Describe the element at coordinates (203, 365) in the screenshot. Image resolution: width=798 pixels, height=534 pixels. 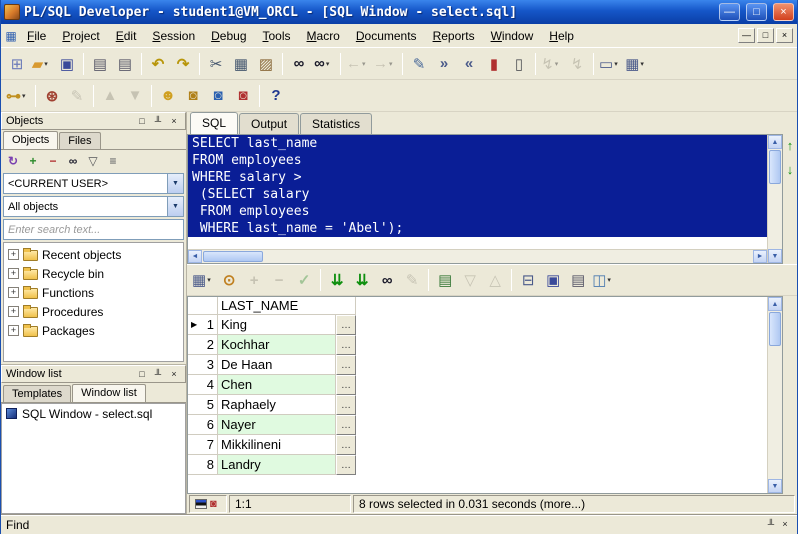
I see `row-number-cell: 3` at that location.